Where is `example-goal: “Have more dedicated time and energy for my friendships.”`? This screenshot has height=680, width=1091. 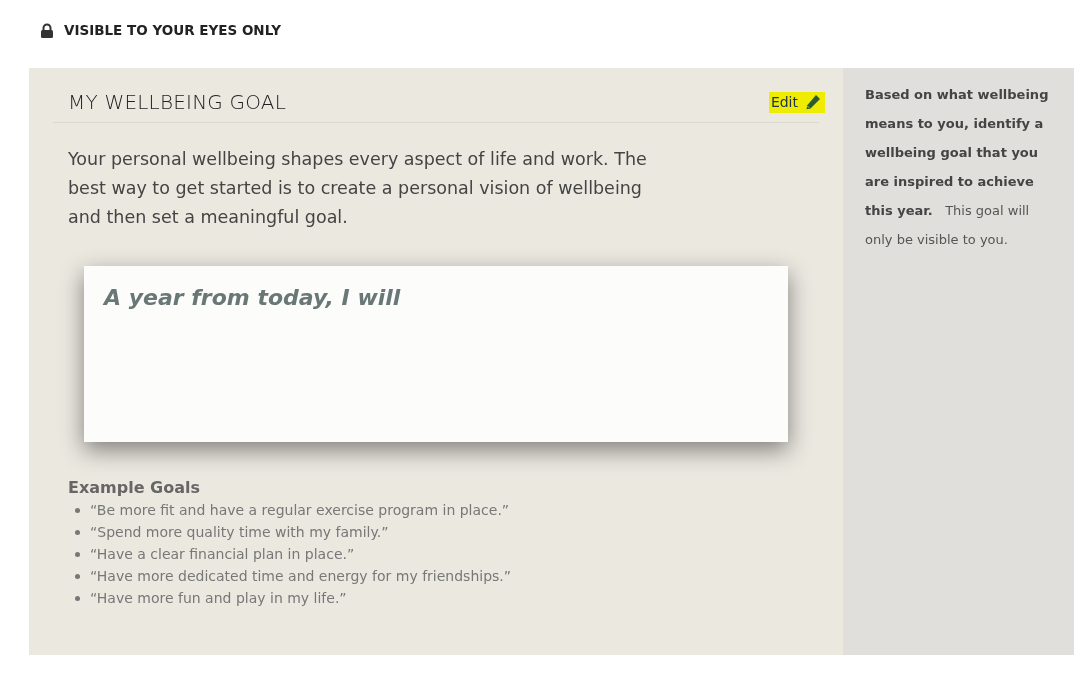
example-goal: “Have more dedicated time and energy for my friendships.” is located at coordinates (301, 576).